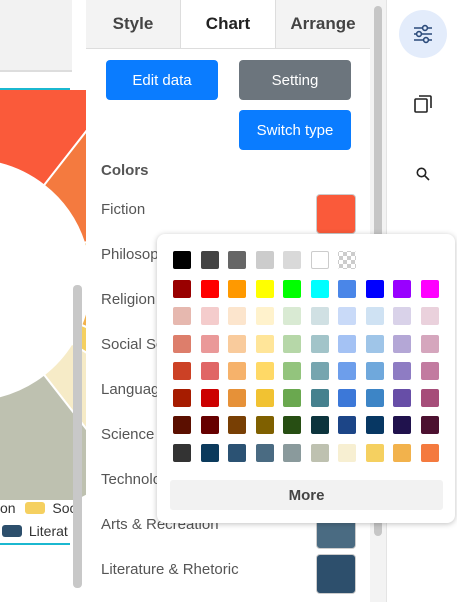 The width and height of the screenshot is (457, 602). Describe the element at coordinates (130, 389) in the screenshot. I see `color-row-label: Languag` at that location.